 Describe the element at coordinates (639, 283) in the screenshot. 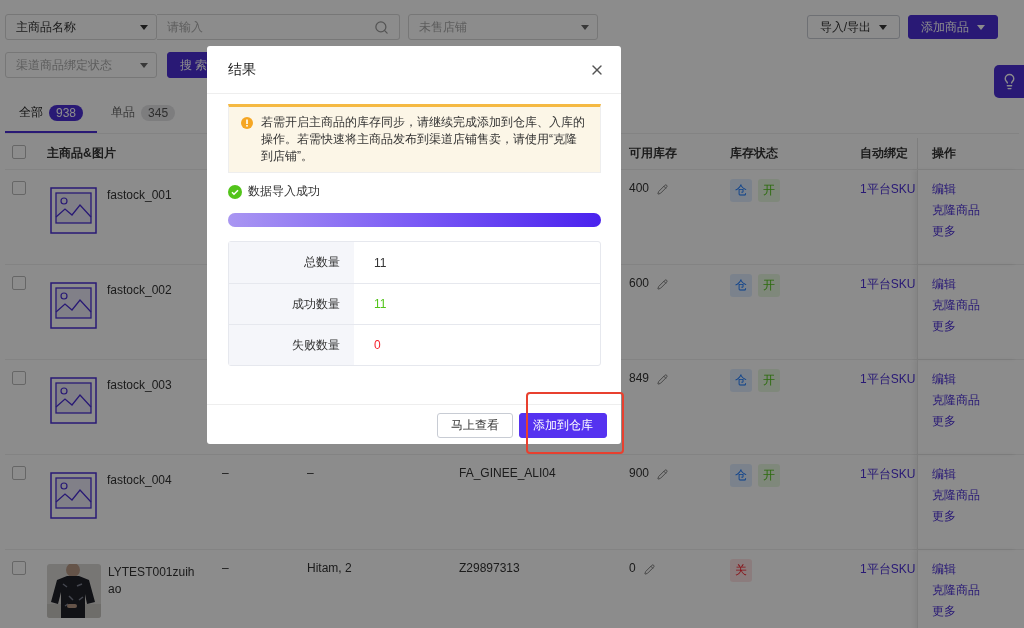

I see `stock-value: 600` at that location.